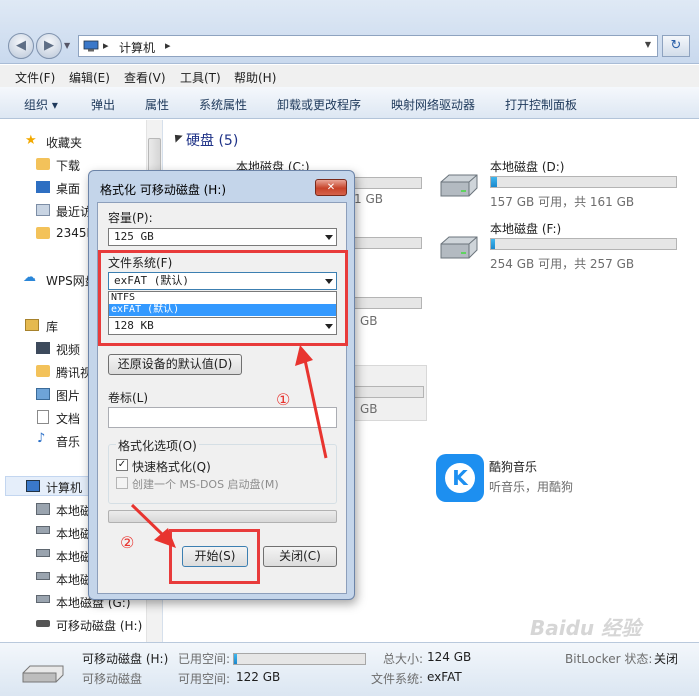 The image size is (699, 696). Describe the element at coordinates (460, 478) in the screenshot. I see `kugou-music-icon: K` at that location.